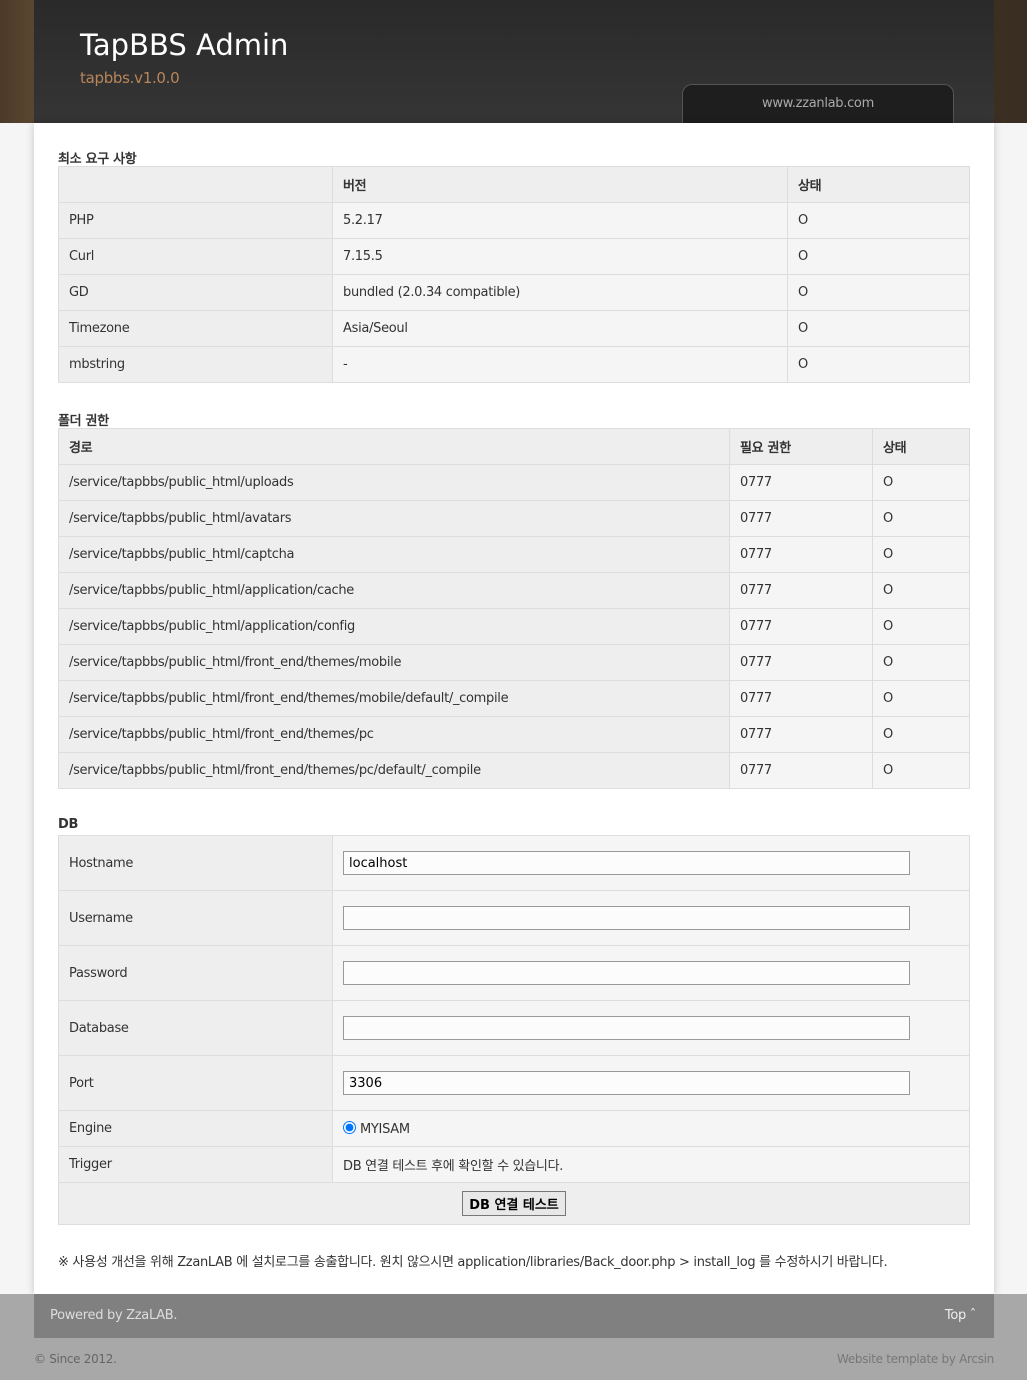 This screenshot has width=1027, height=1380. I want to click on header-row: 경로 필요 권한 상태, so click(514, 446).